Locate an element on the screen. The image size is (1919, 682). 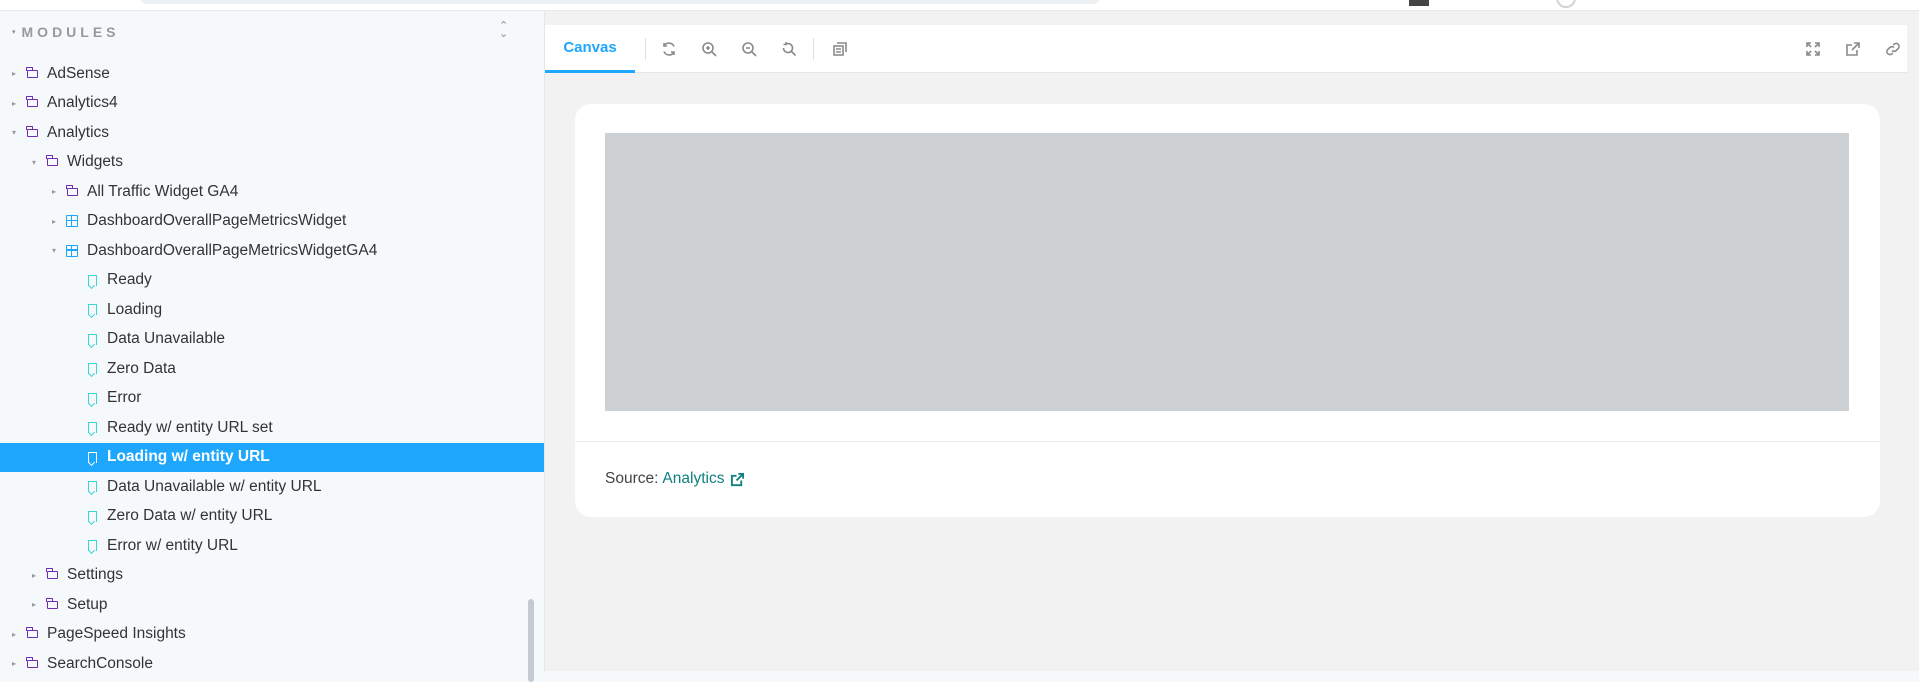
tree-item-label: DashboardOverallPageMetricsWidget is located at coordinates (217, 220).